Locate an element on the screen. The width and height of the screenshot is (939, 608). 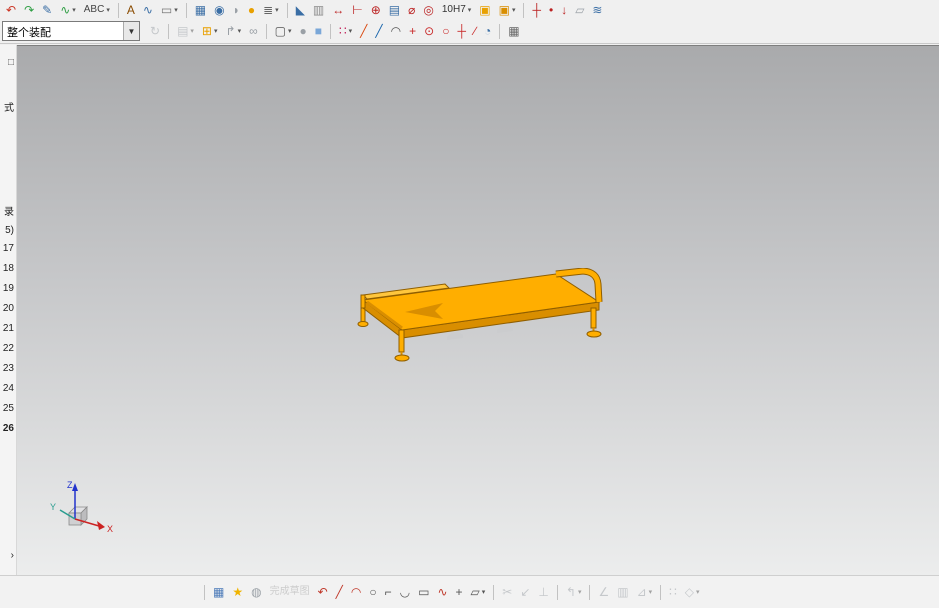
snap-quadrant-icon: ○ is located at coordinates (445, 31).